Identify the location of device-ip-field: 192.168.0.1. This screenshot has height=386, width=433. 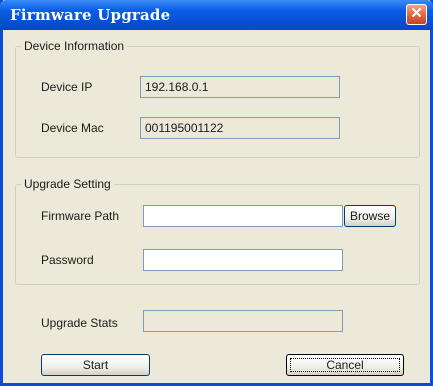
(240, 87).